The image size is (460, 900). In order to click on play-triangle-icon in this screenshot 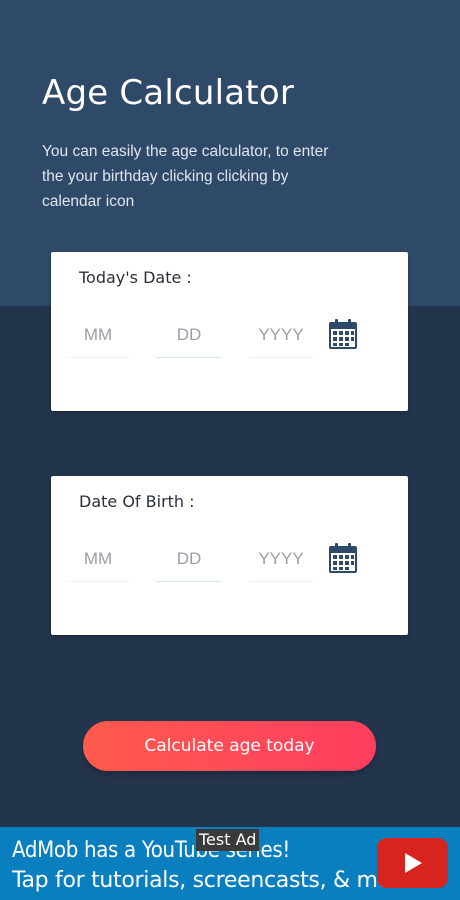, I will do `click(413, 863)`.